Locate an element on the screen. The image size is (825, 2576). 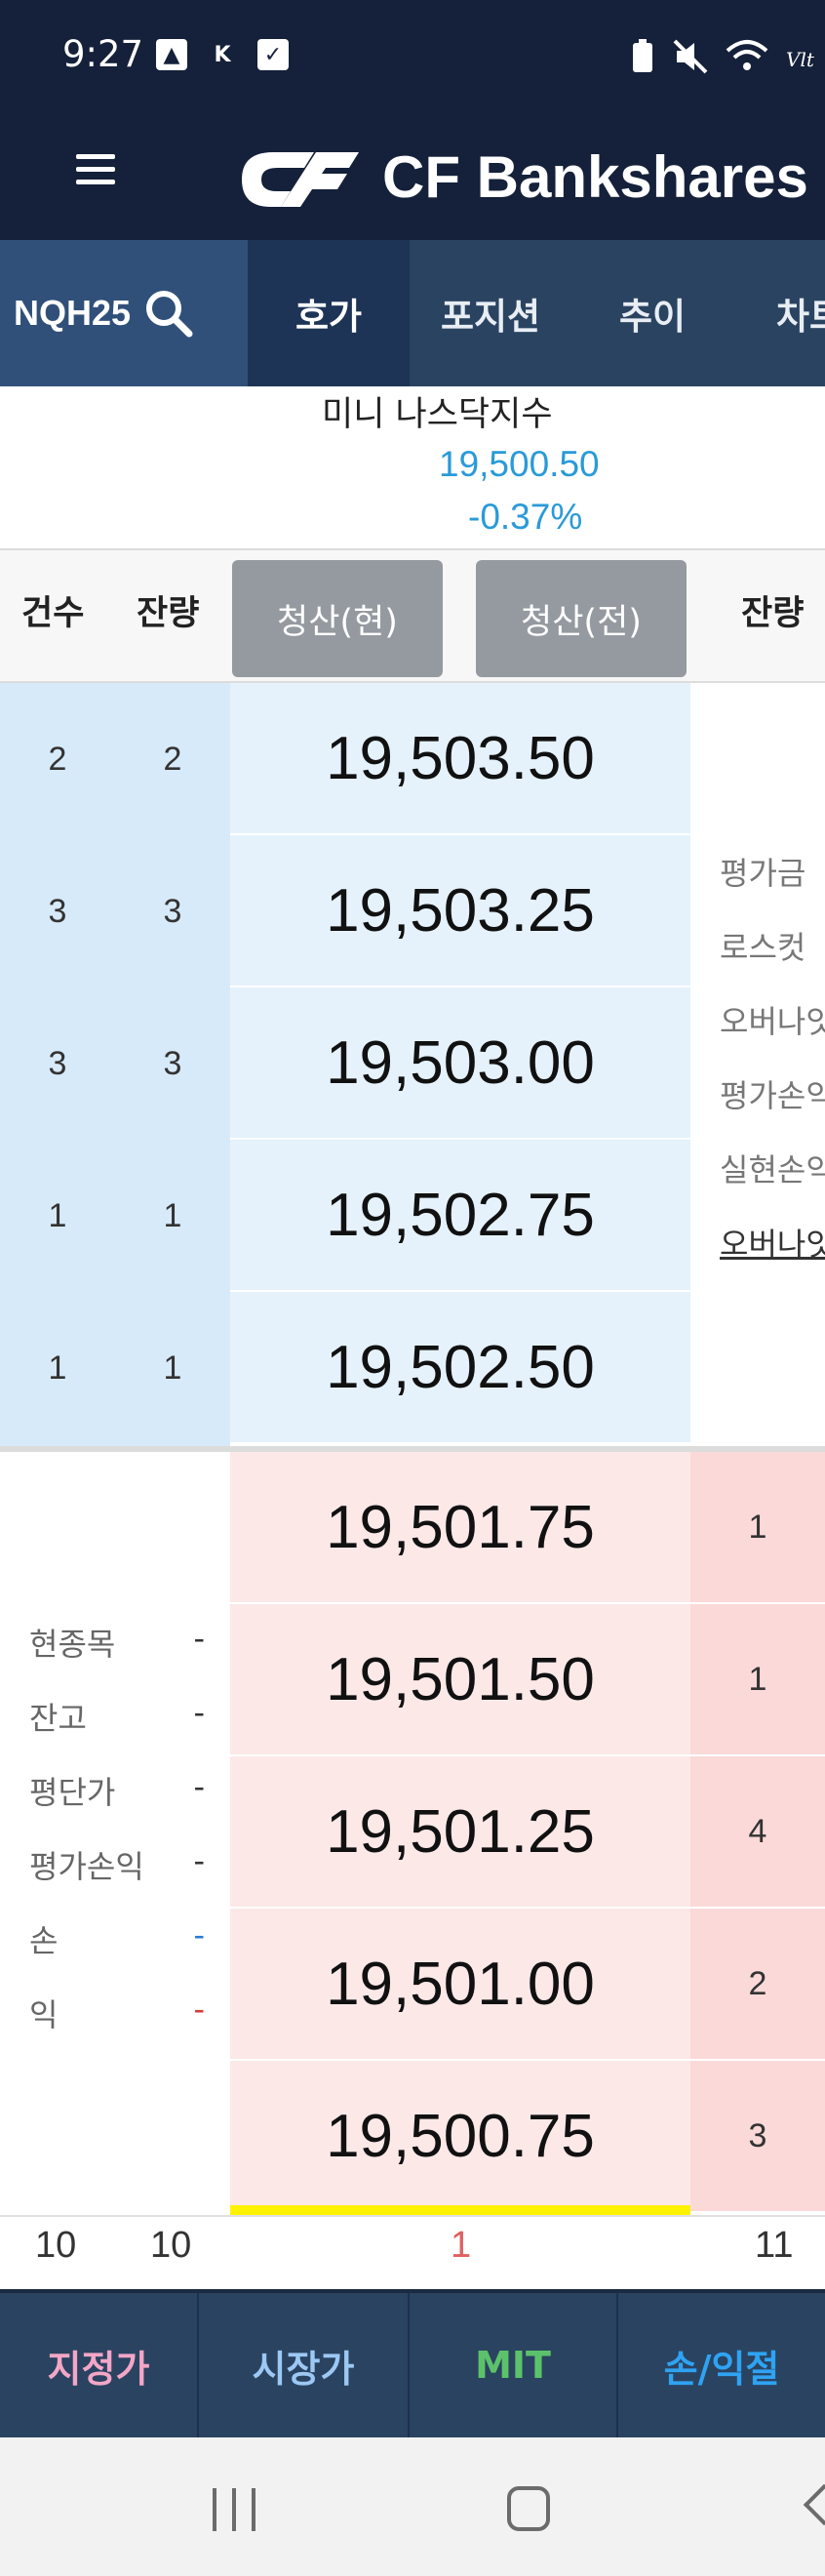
buy-qty: 4 is located at coordinates (757, 1832).